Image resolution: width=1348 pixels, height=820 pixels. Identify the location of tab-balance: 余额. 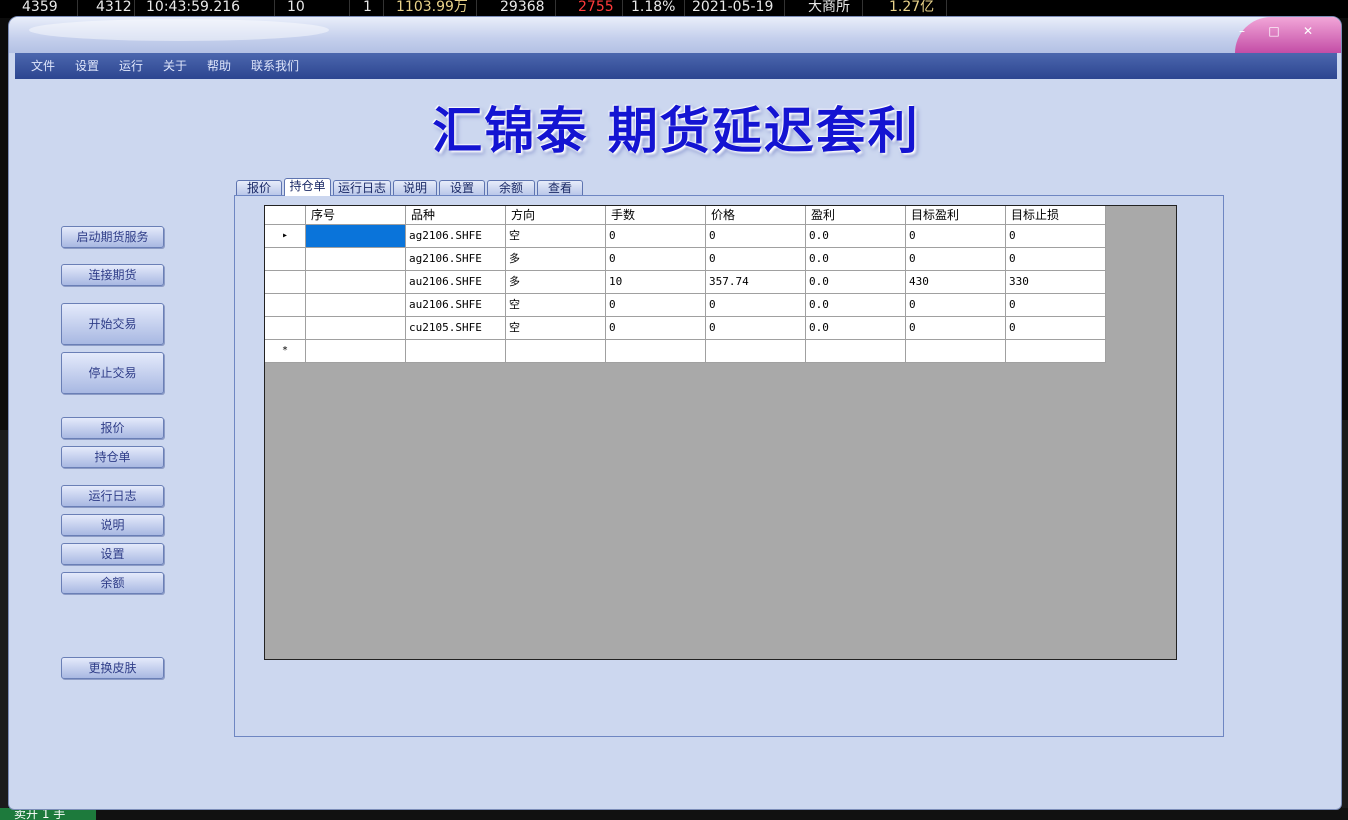
(511, 188).